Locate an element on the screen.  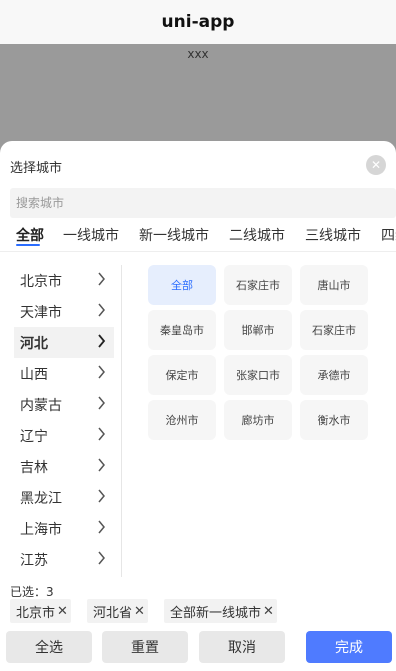
province-label: 吉林 is located at coordinates (34, 467).